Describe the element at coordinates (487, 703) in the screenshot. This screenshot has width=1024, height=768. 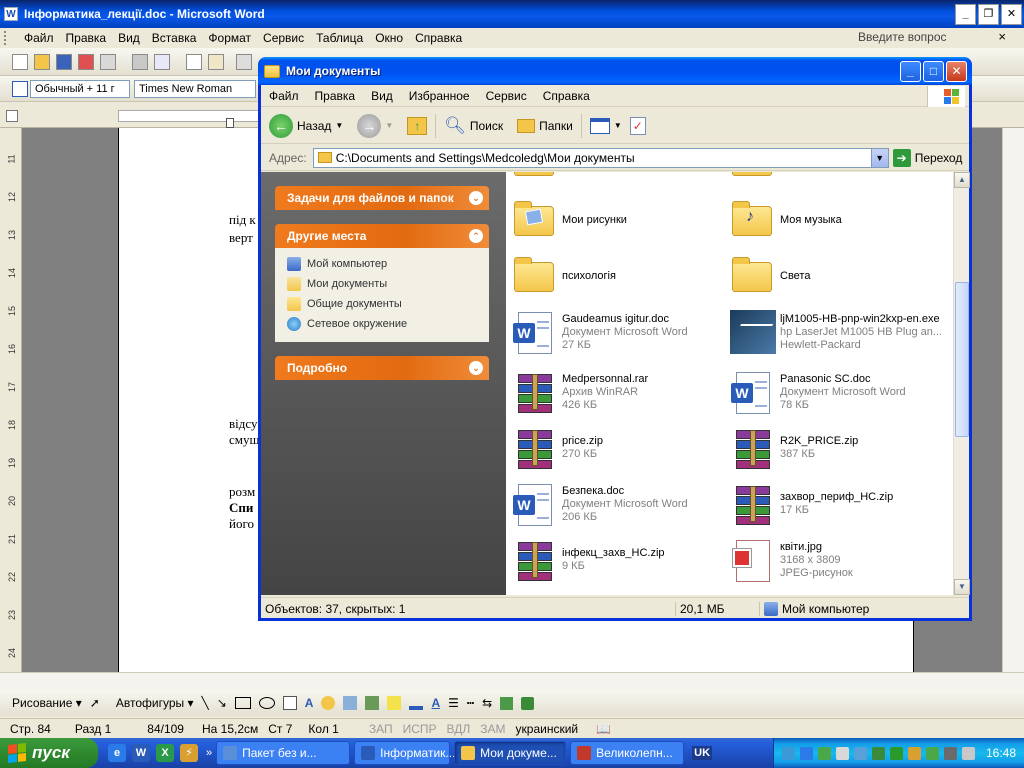
I see `arrow-style-icon: ⇆` at that location.